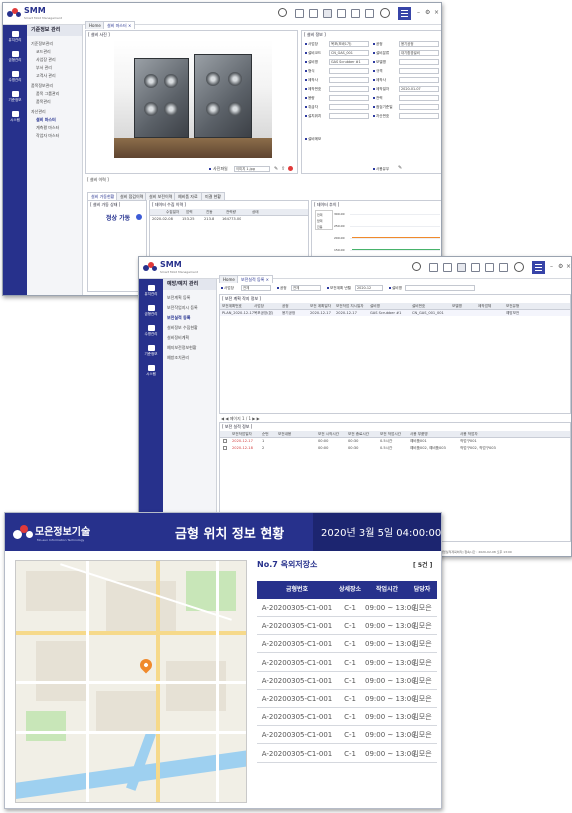 Image resolution: width=572 pixels, height=813 pixels. Describe the element at coordinates (560, 266) in the screenshot. I see `settings-icon: ⚙` at that location.